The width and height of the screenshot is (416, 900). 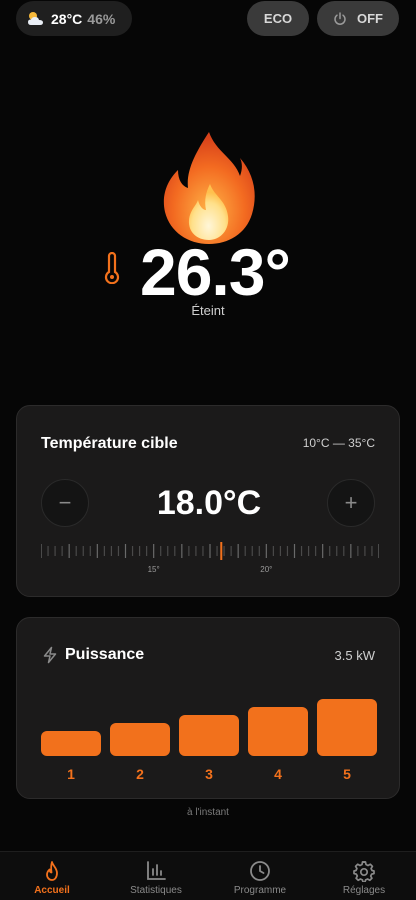 I want to click on nav-label: Programme, so click(x=260, y=890).